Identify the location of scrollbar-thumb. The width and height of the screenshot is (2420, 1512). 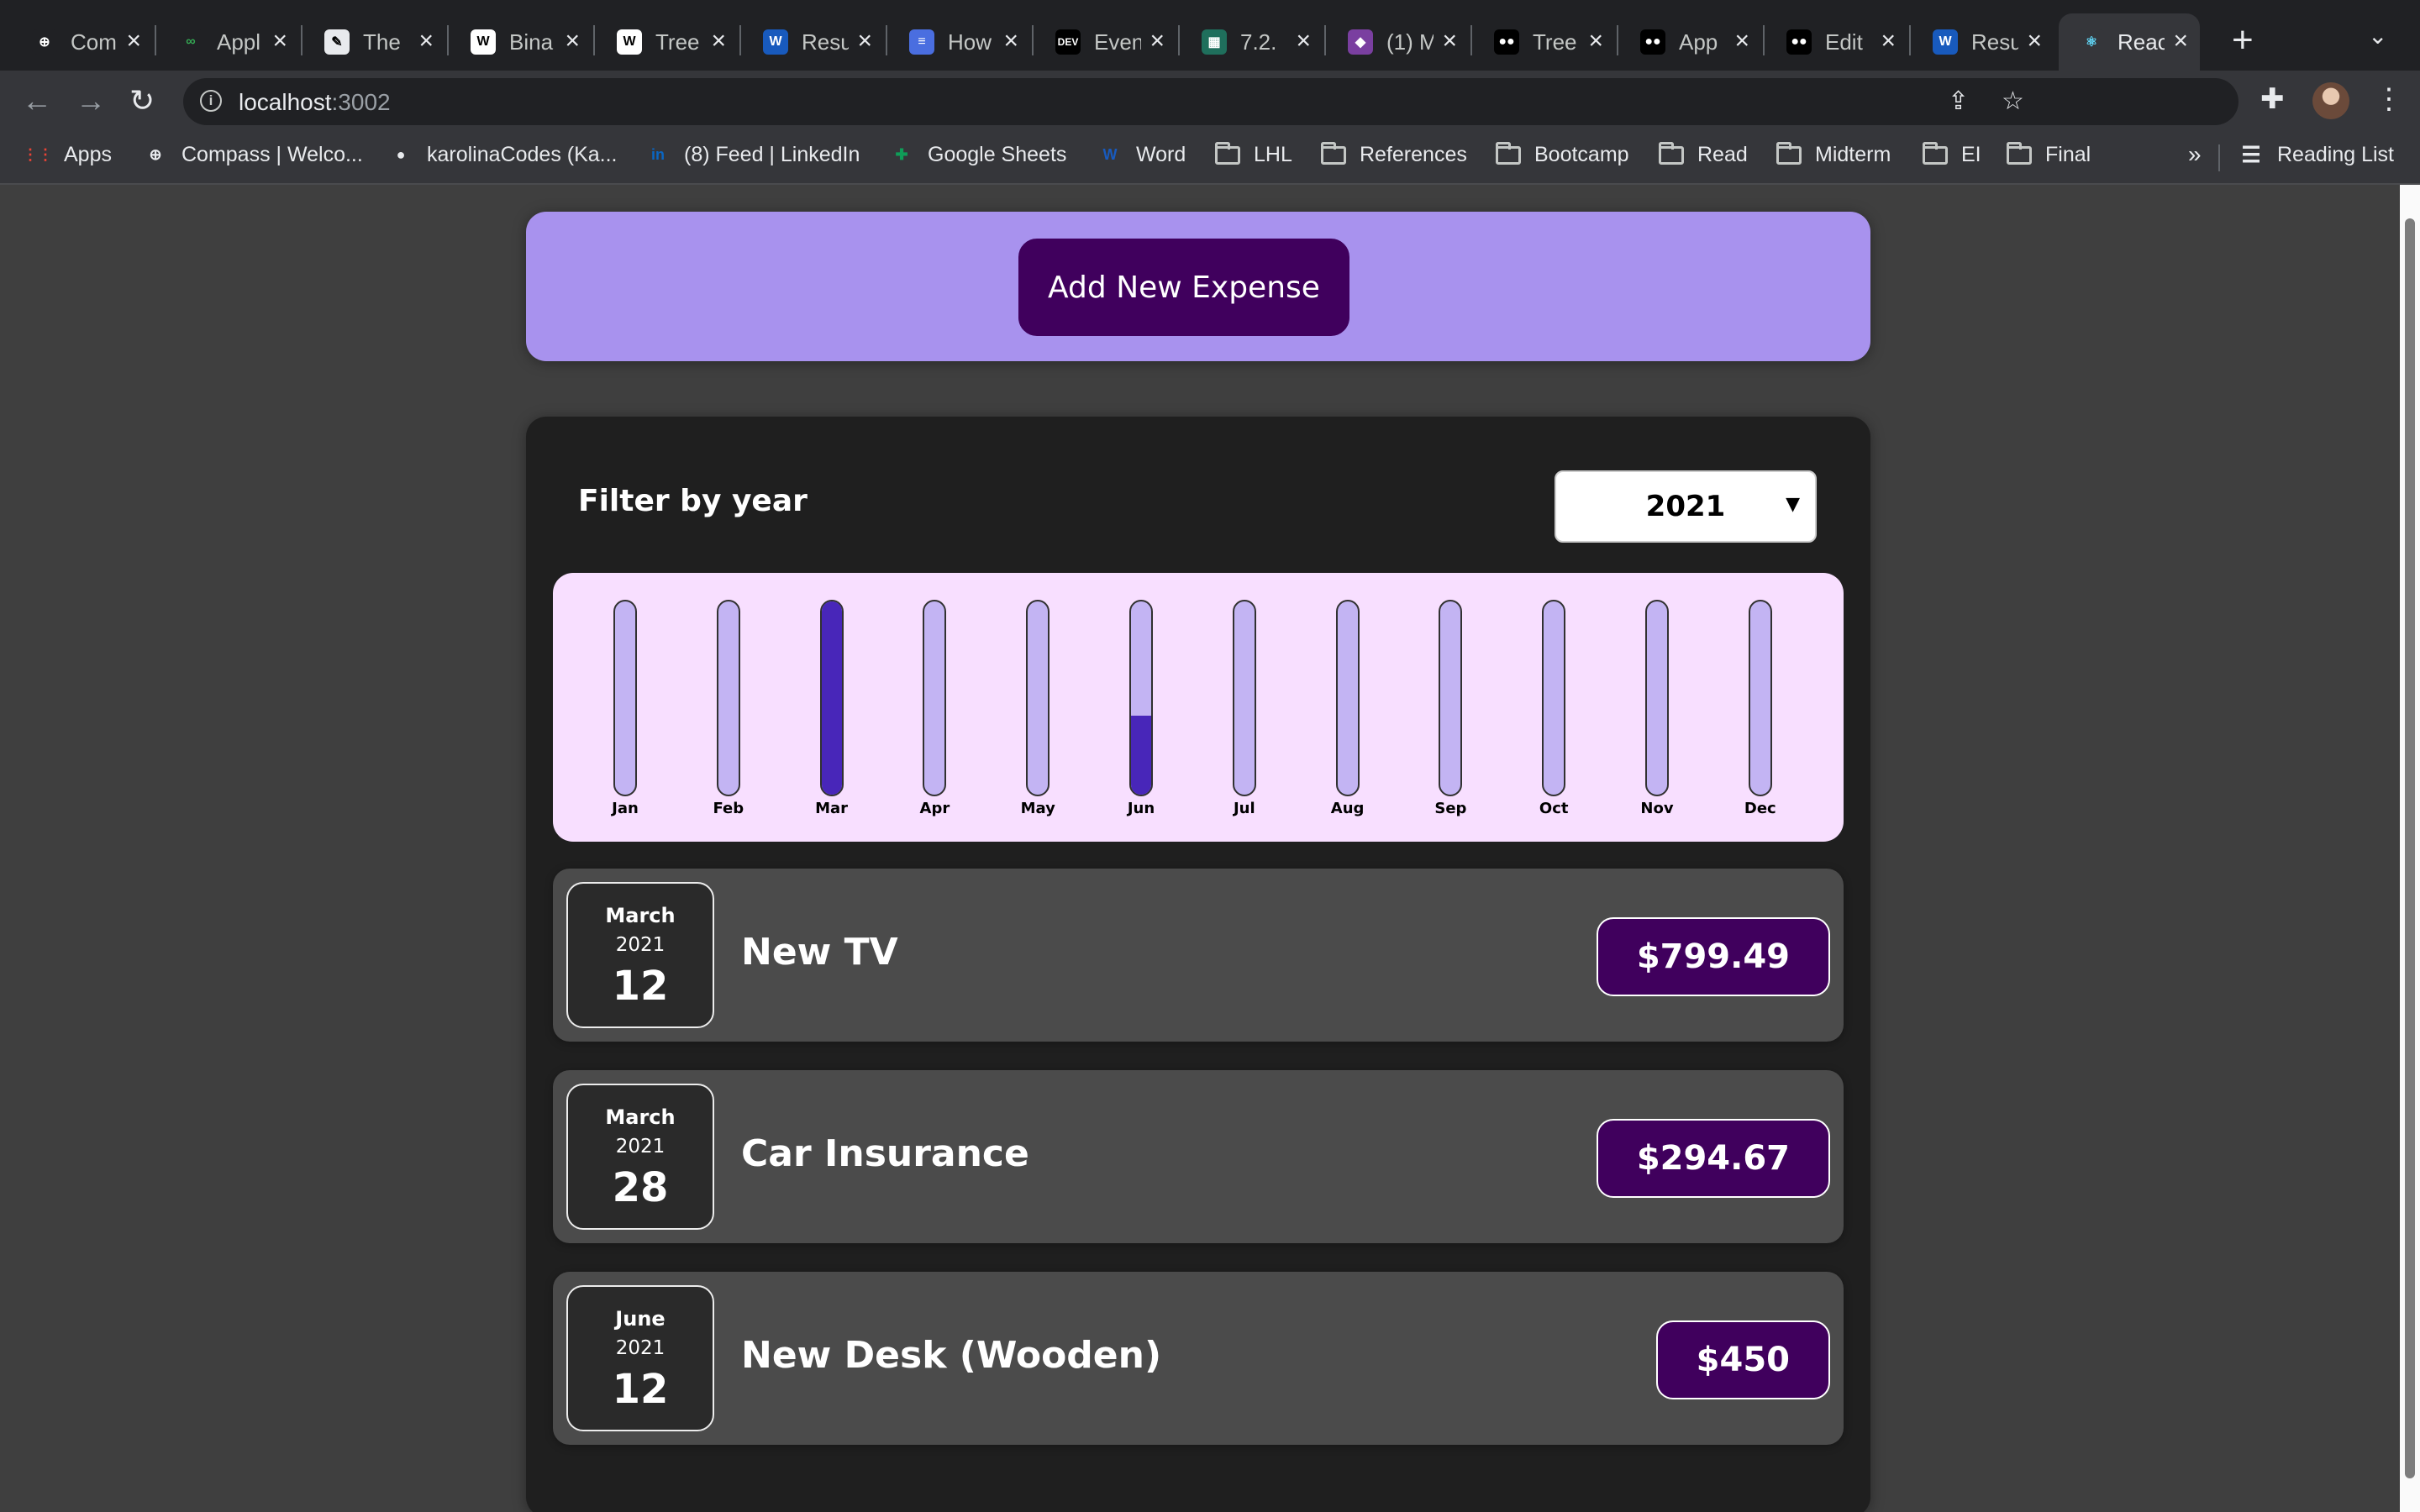
(2410, 848).